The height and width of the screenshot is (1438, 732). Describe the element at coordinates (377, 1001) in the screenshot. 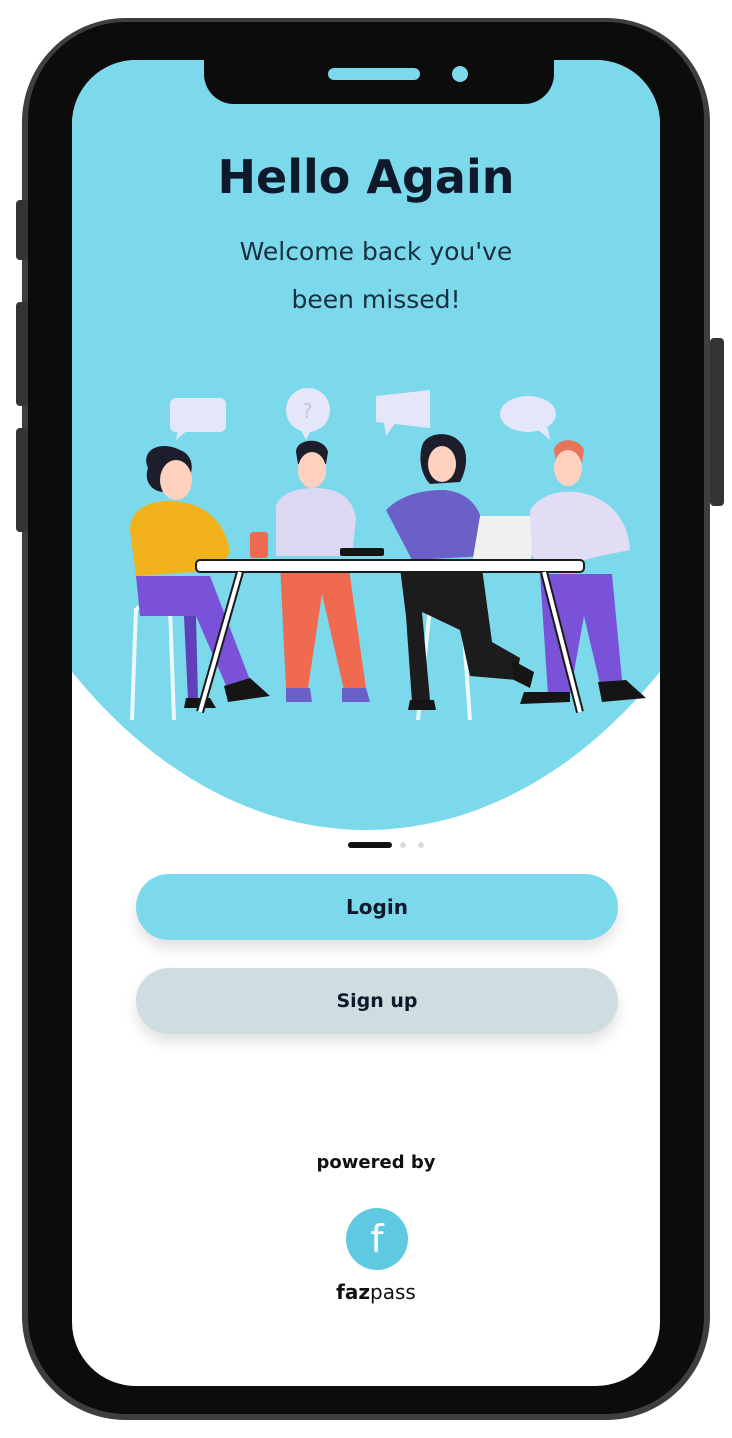

I see `signup-button: Sign up` at that location.